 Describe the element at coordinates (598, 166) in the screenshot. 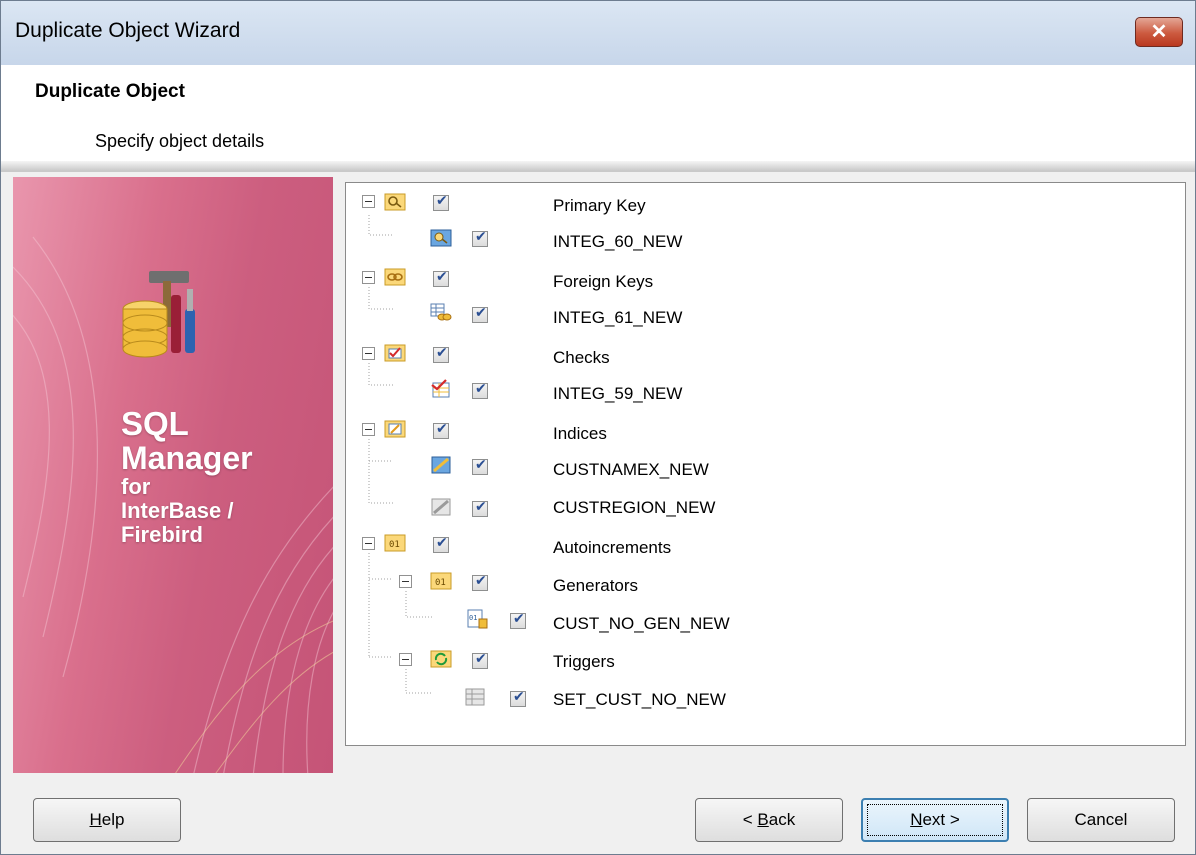

I see `header-divider` at that location.